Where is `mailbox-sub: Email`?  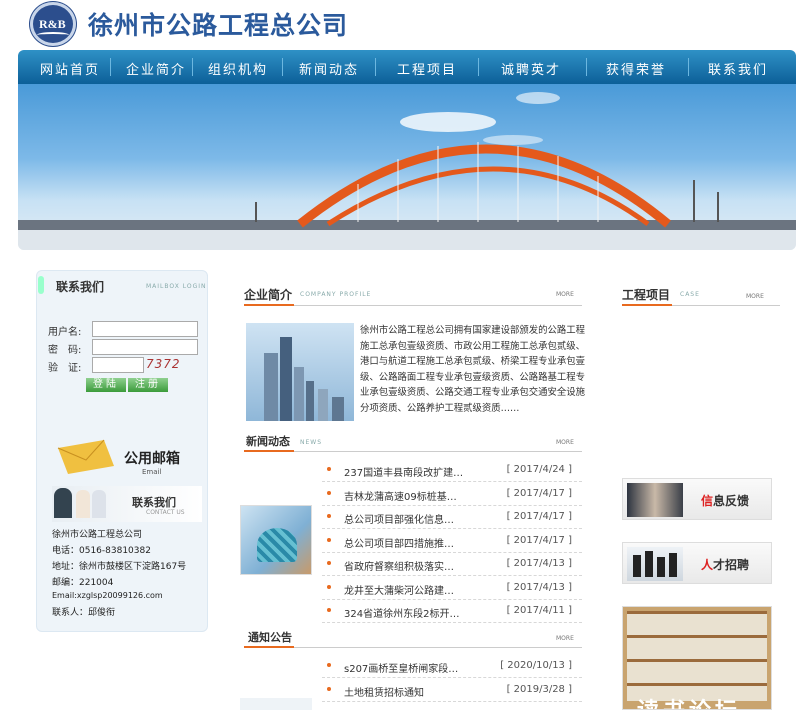
mailbox-sub: Email is located at coordinates (152, 472).